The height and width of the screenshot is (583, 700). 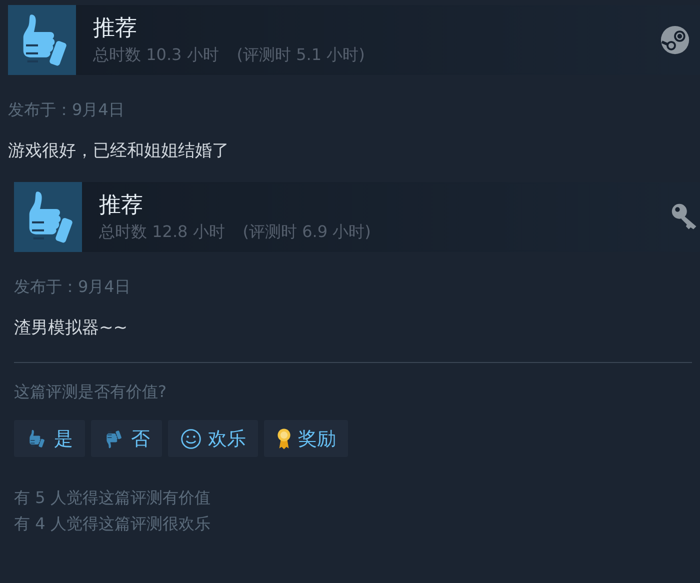 What do you see at coordinates (213, 438) in the screenshot?
I see `vote-button: 欢乐` at bounding box center [213, 438].